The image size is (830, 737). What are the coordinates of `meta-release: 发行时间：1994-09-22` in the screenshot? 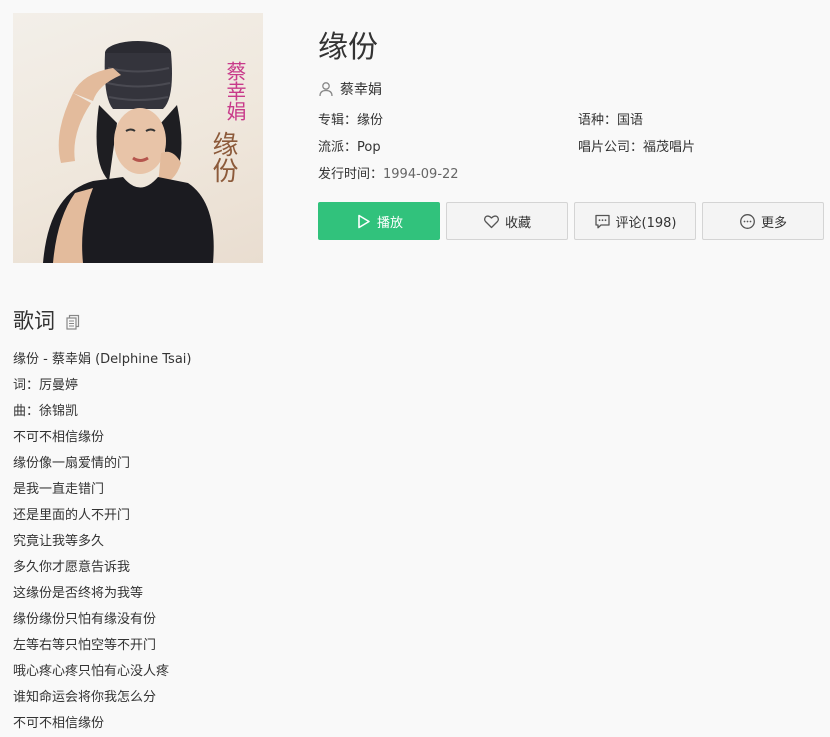 It's located at (448, 175).